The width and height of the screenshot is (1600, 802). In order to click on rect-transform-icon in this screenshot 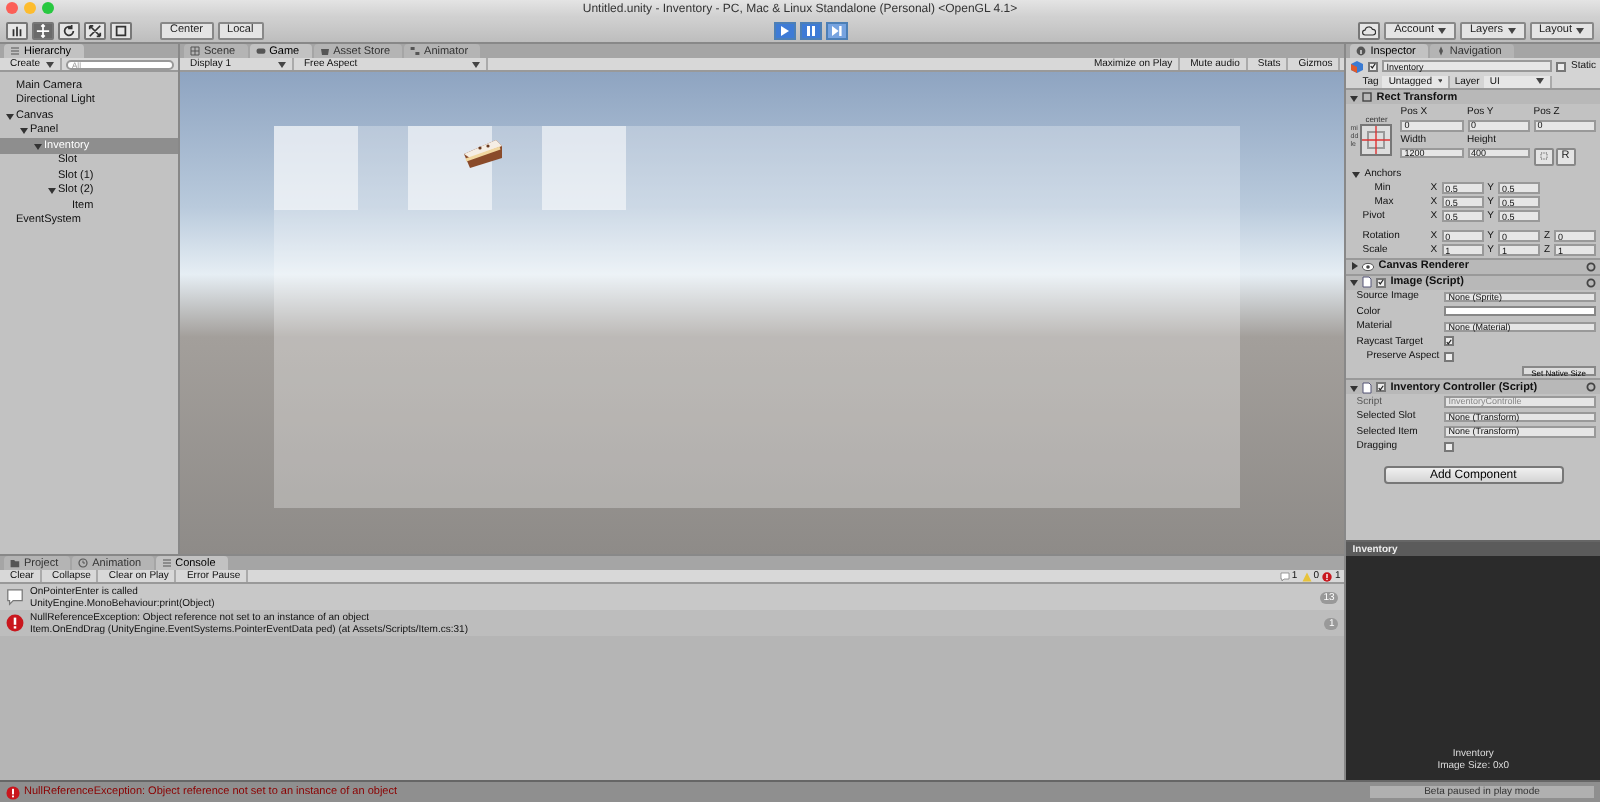, I will do `click(1367, 97)`.